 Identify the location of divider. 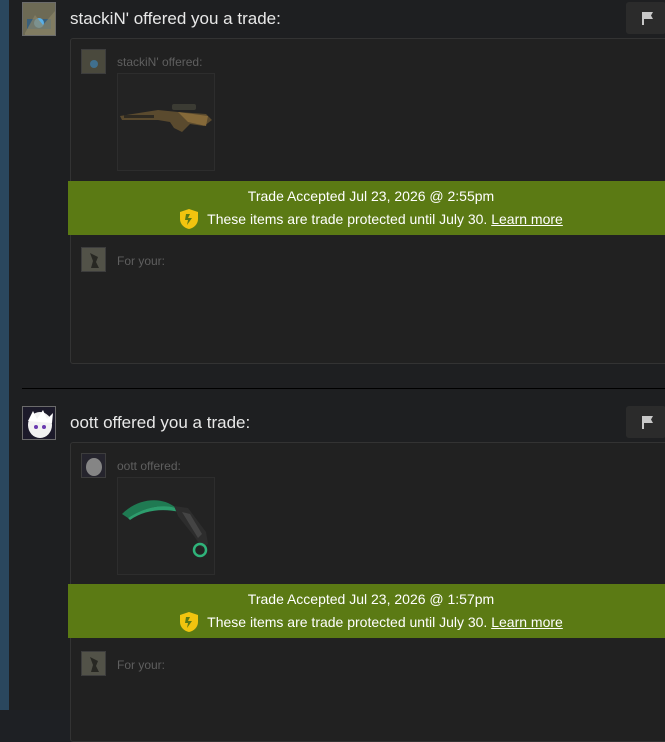
(343, 388).